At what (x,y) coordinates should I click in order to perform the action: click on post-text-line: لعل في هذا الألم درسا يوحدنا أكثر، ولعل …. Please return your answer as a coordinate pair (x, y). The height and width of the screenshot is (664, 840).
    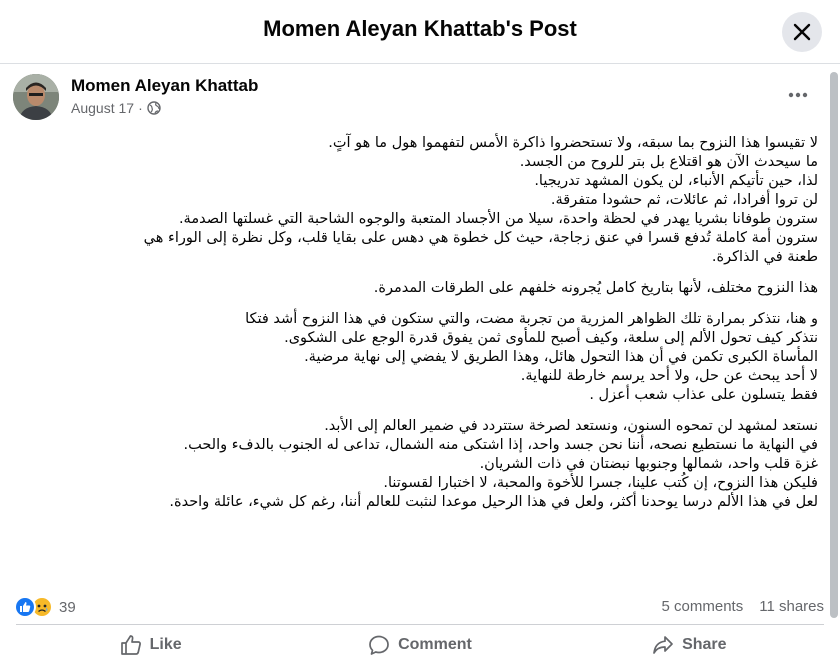
    Looking at the image, I should click on (493, 502).